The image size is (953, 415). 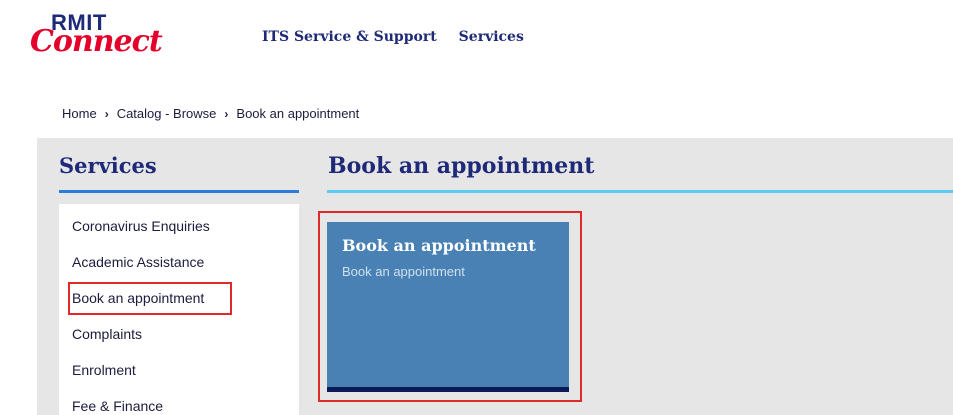 I want to click on breadcrumb-current: Book an appointment, so click(x=298, y=113).